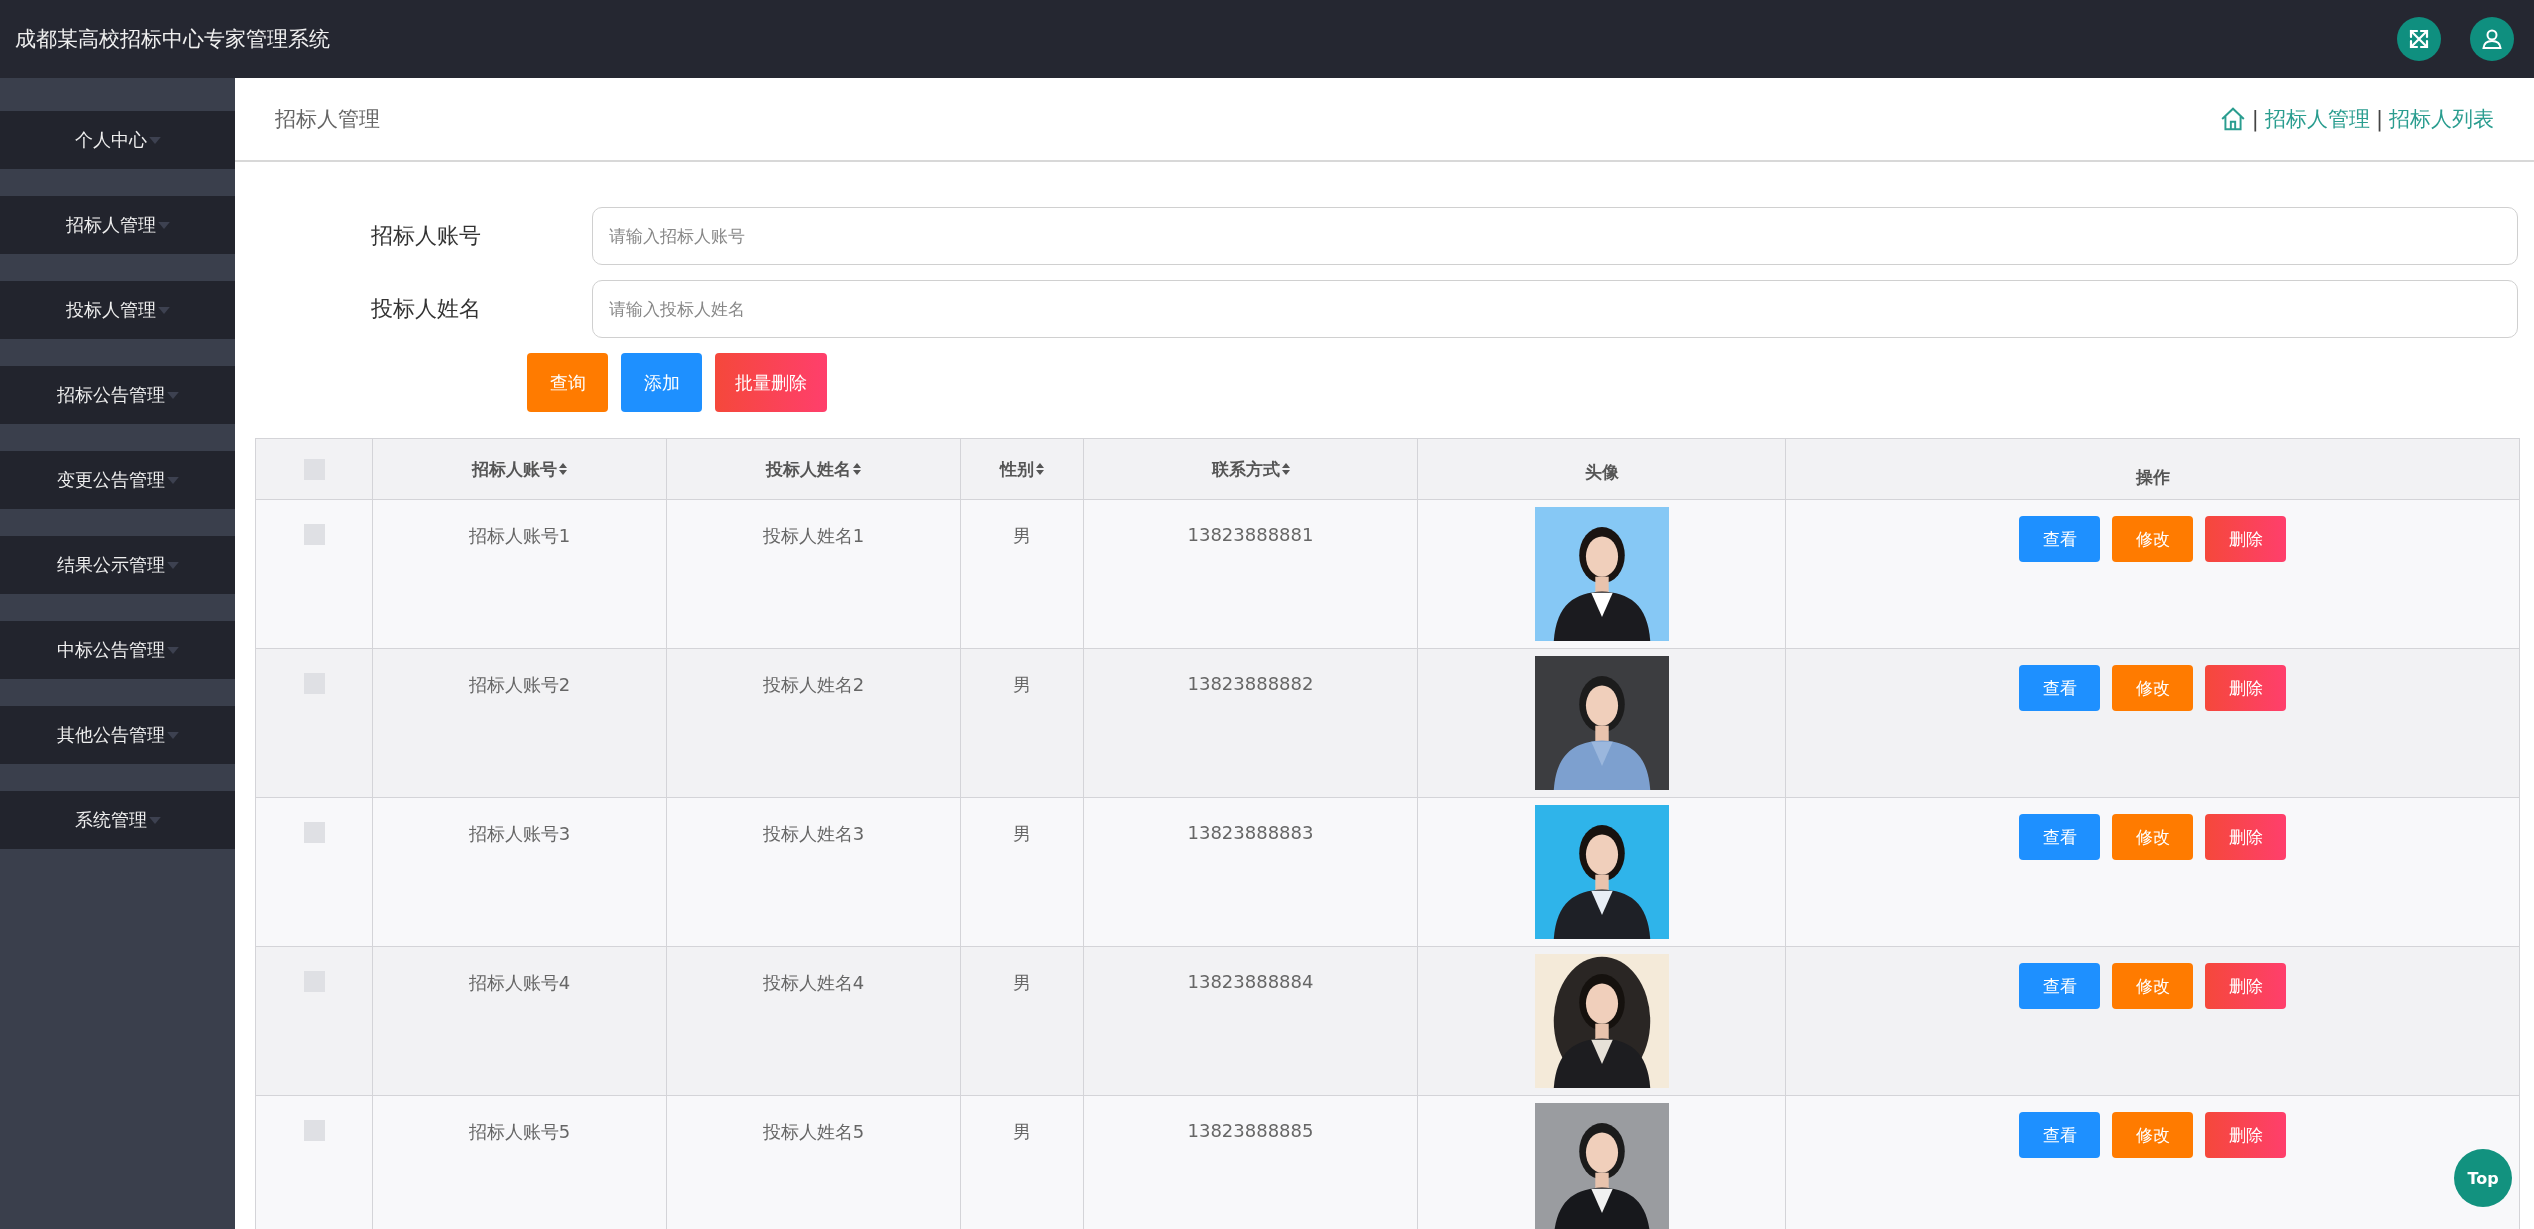  What do you see at coordinates (172, 39) in the screenshot?
I see `app-title: 成都某高校招标中心专家管理系统` at bounding box center [172, 39].